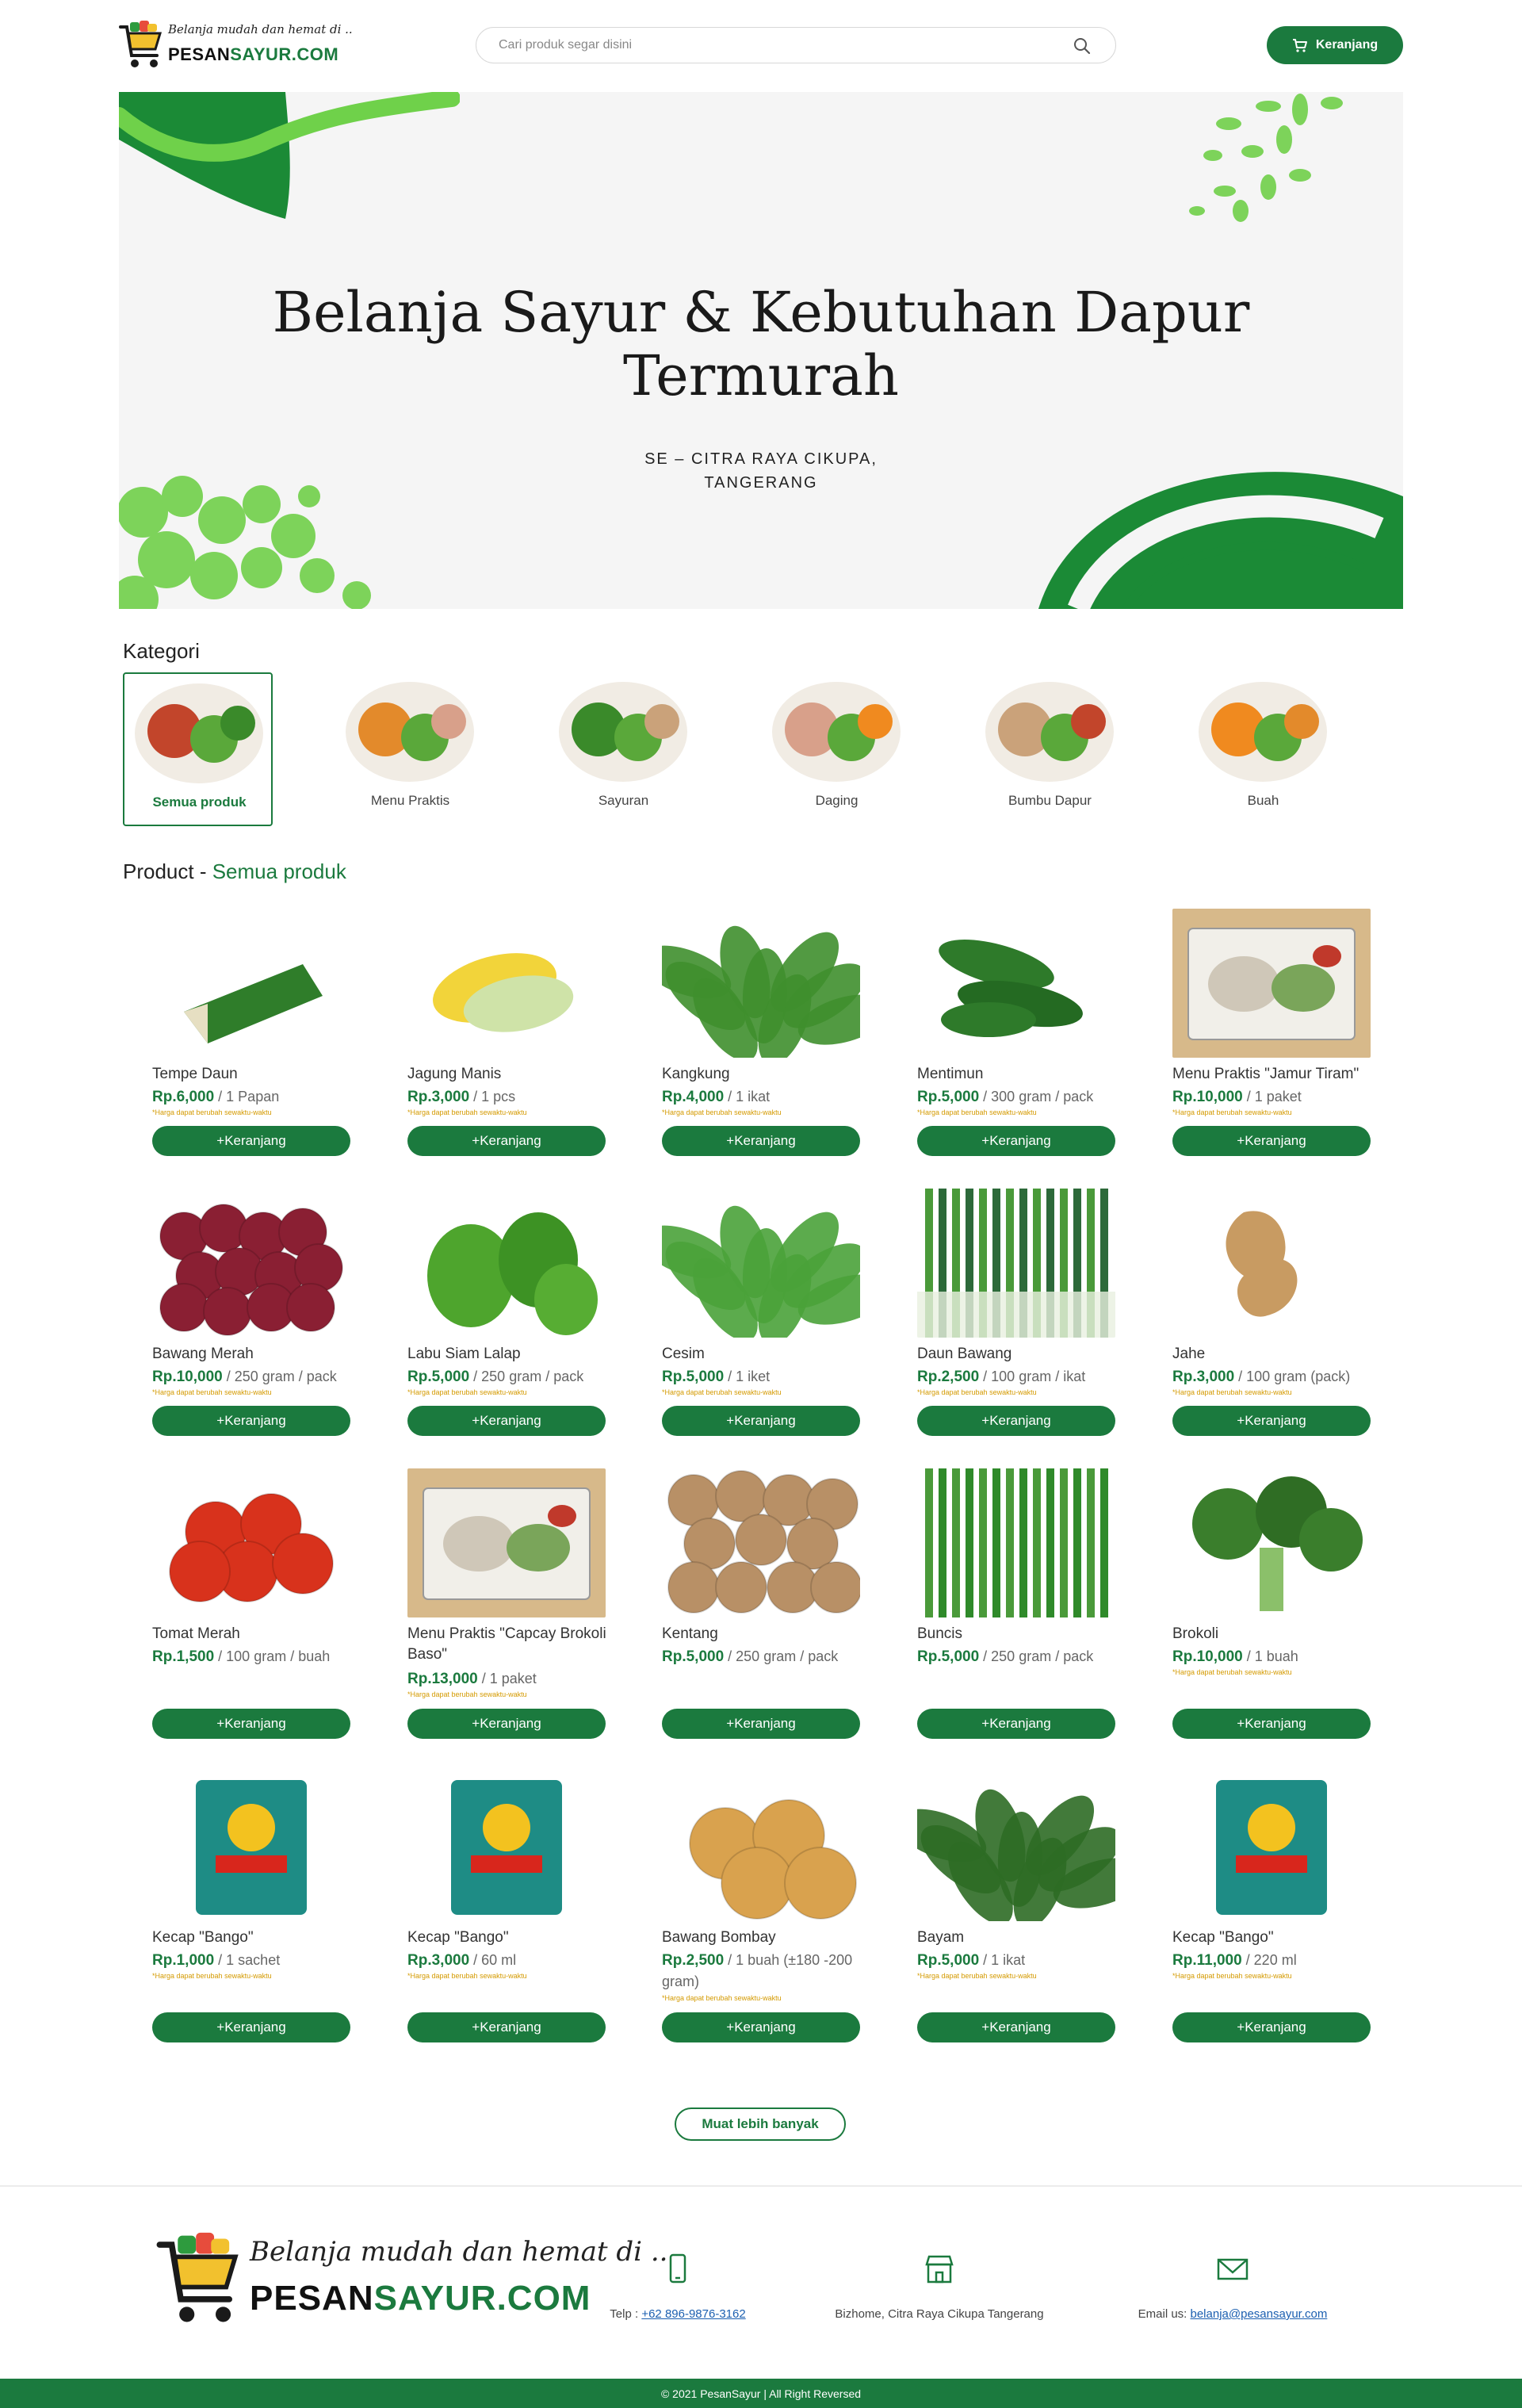 This screenshot has height=2408, width=1522. Describe the element at coordinates (260, 29) in the screenshot. I see `logo-tagline: Belanja mudah dan hemat di ..` at that location.